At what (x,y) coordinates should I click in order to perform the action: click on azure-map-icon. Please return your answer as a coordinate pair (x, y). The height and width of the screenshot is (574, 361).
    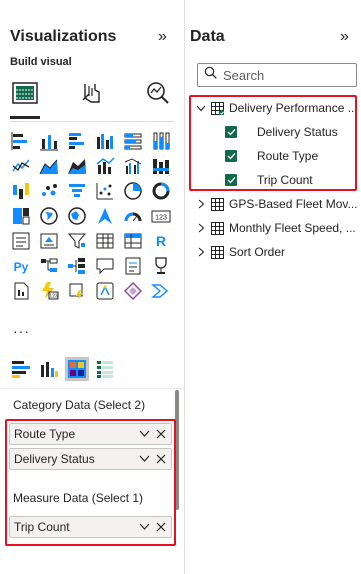
    Looking at the image, I should click on (105, 216).